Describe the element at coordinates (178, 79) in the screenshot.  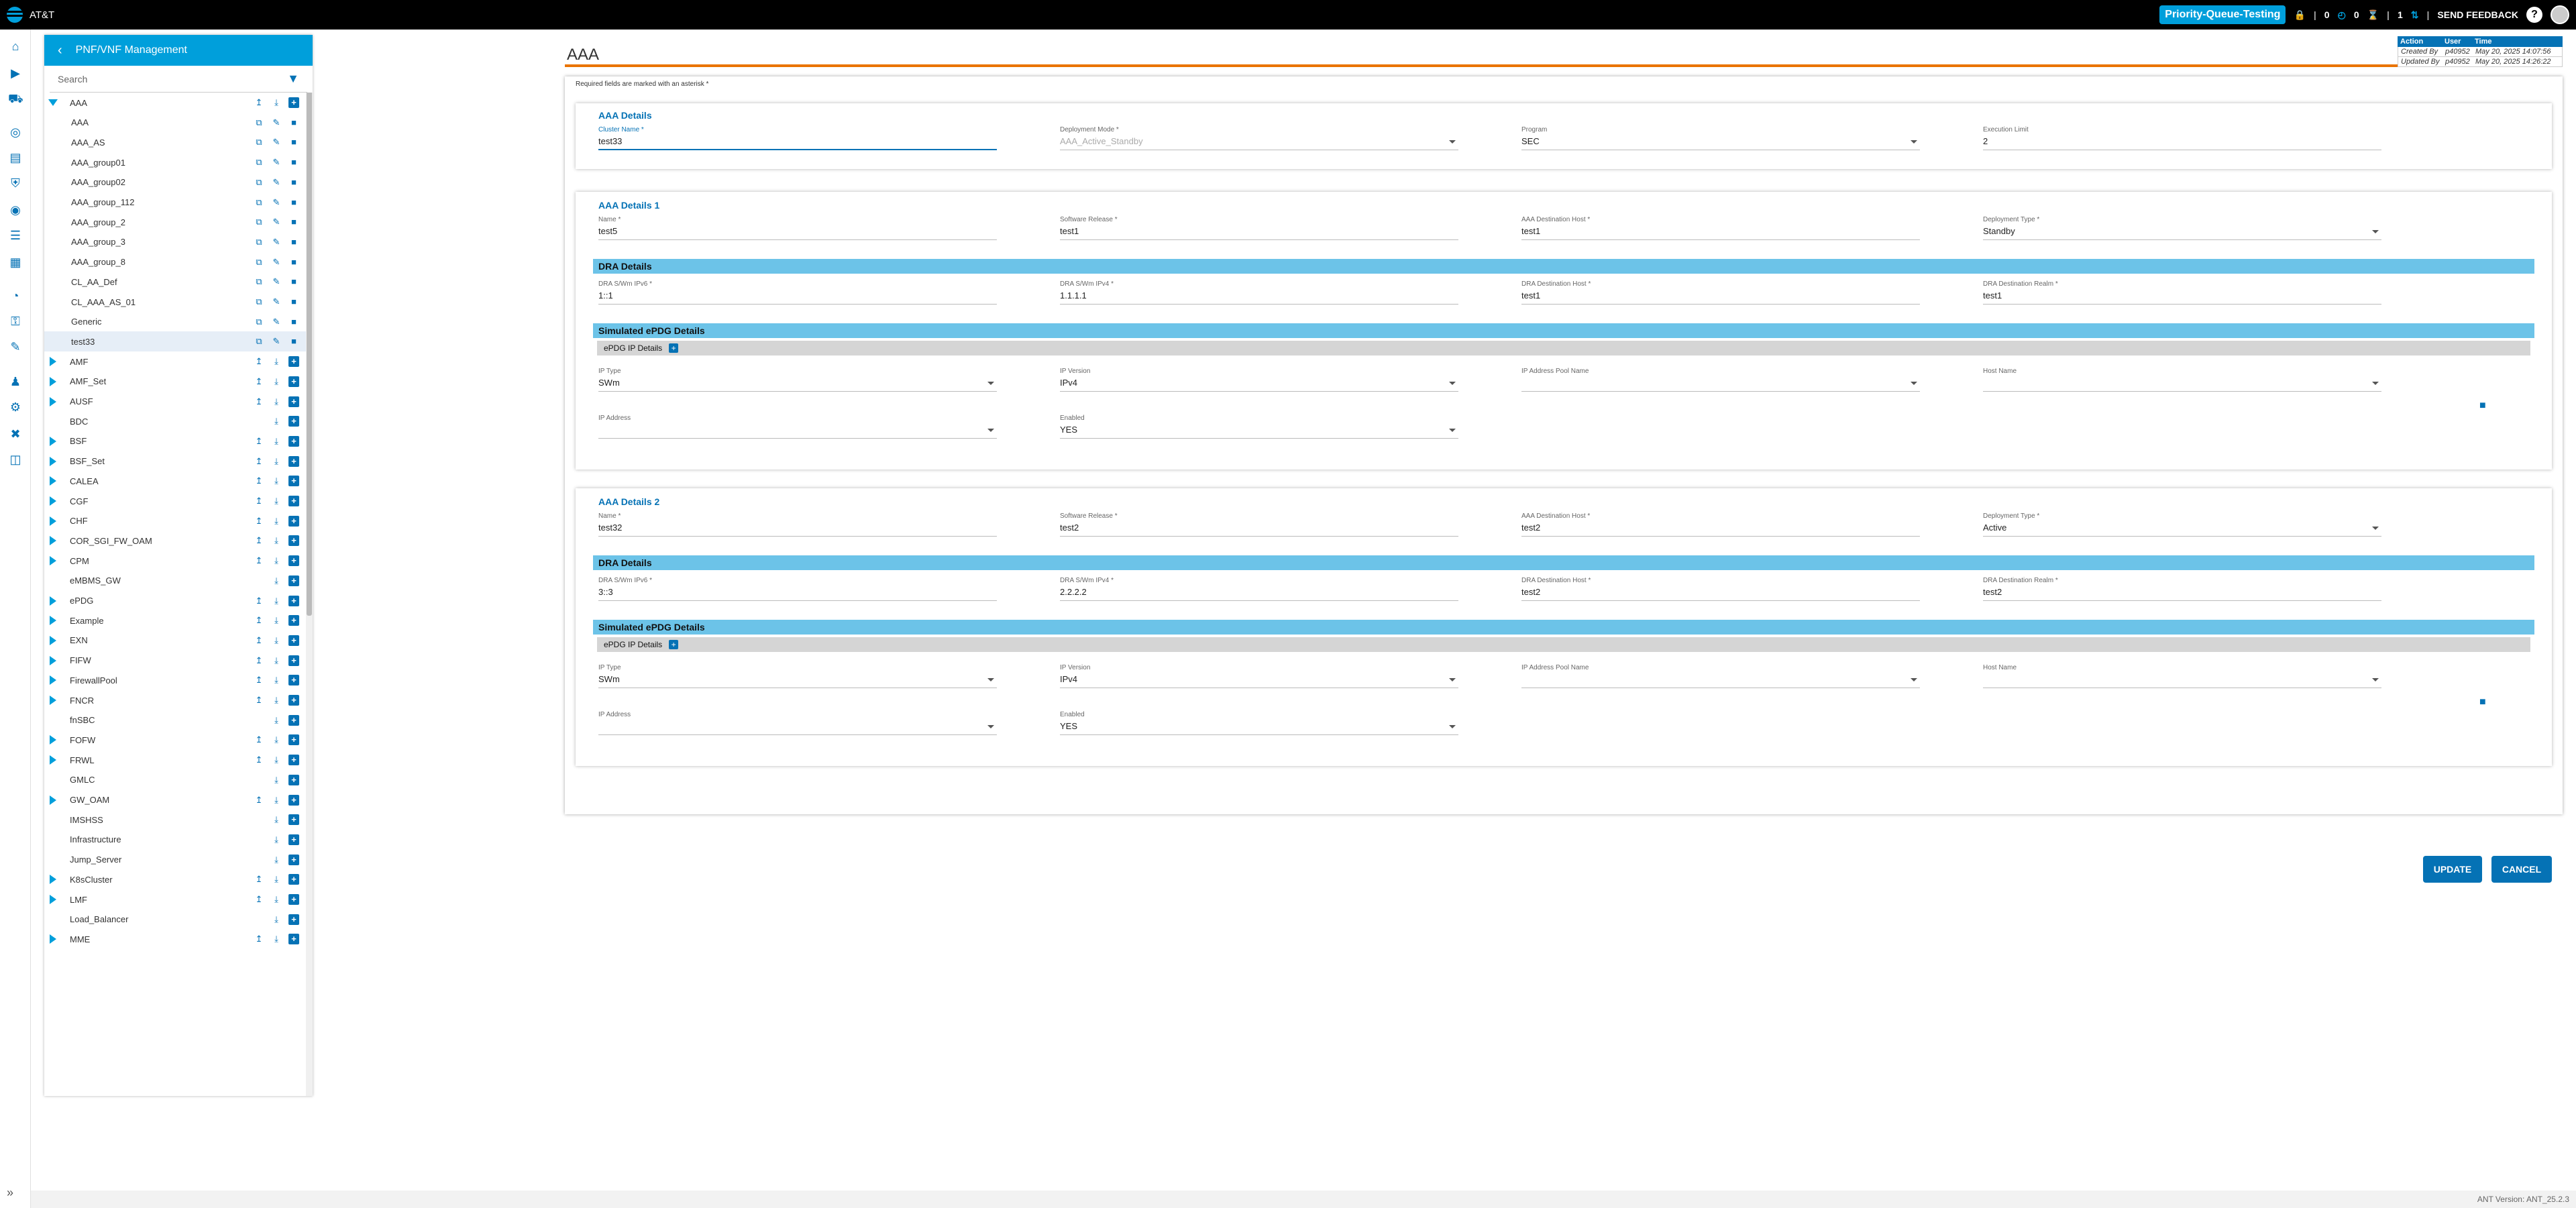
I see `tree-search: Search ▼` at that location.